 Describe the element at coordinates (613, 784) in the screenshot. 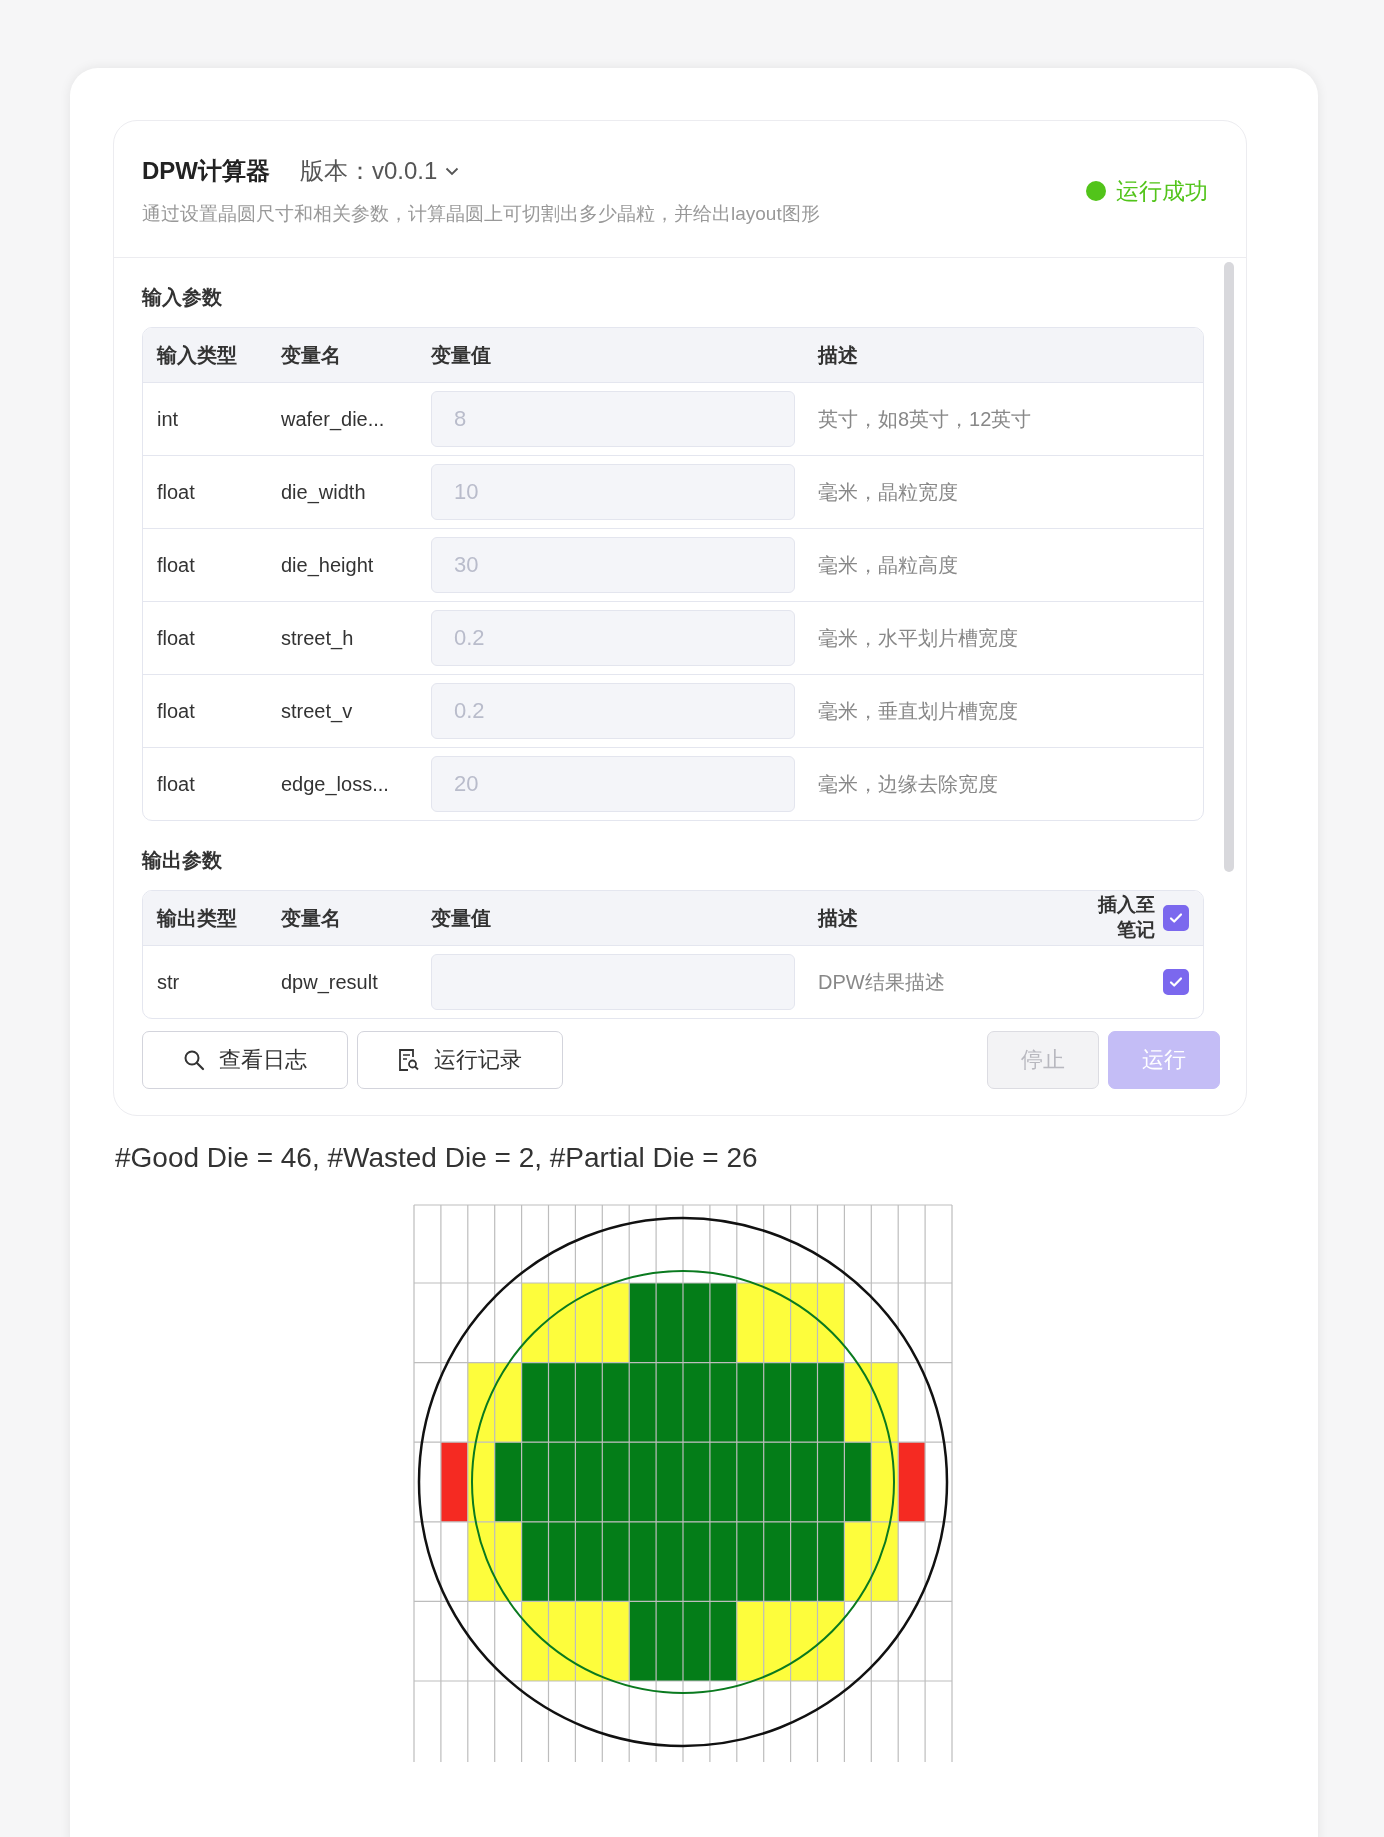

I see `value-field: 20` at that location.